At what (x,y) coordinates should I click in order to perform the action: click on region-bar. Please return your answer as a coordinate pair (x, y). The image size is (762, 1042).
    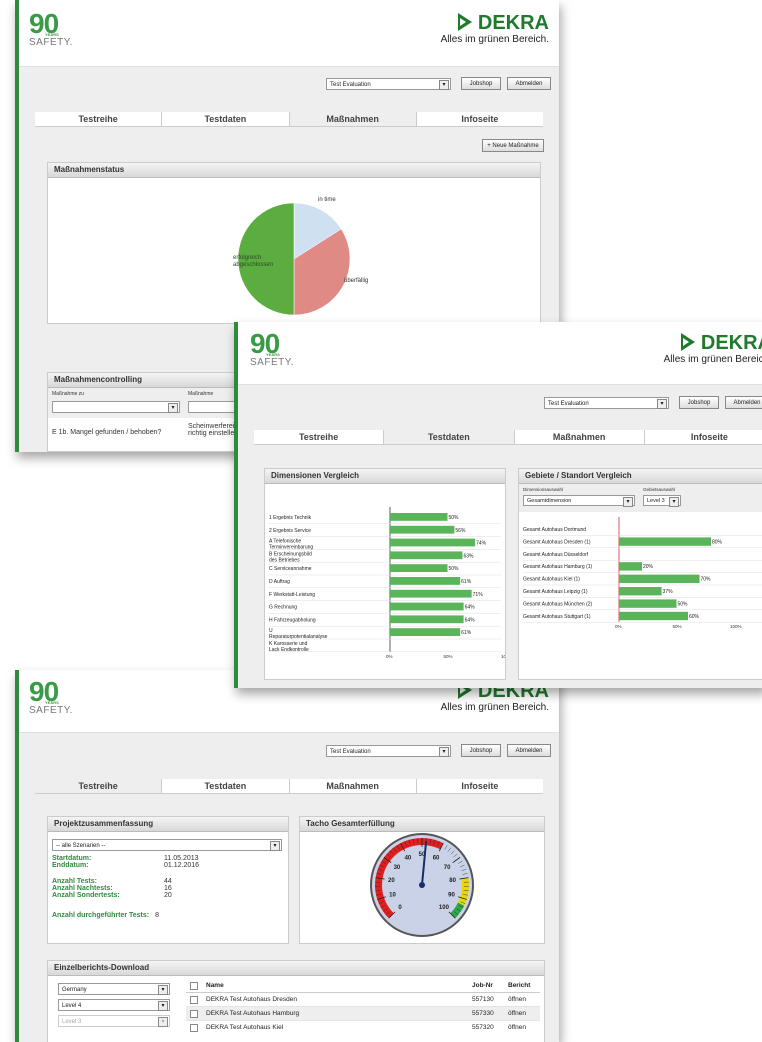
    Looking at the image, I should click on (665, 541).